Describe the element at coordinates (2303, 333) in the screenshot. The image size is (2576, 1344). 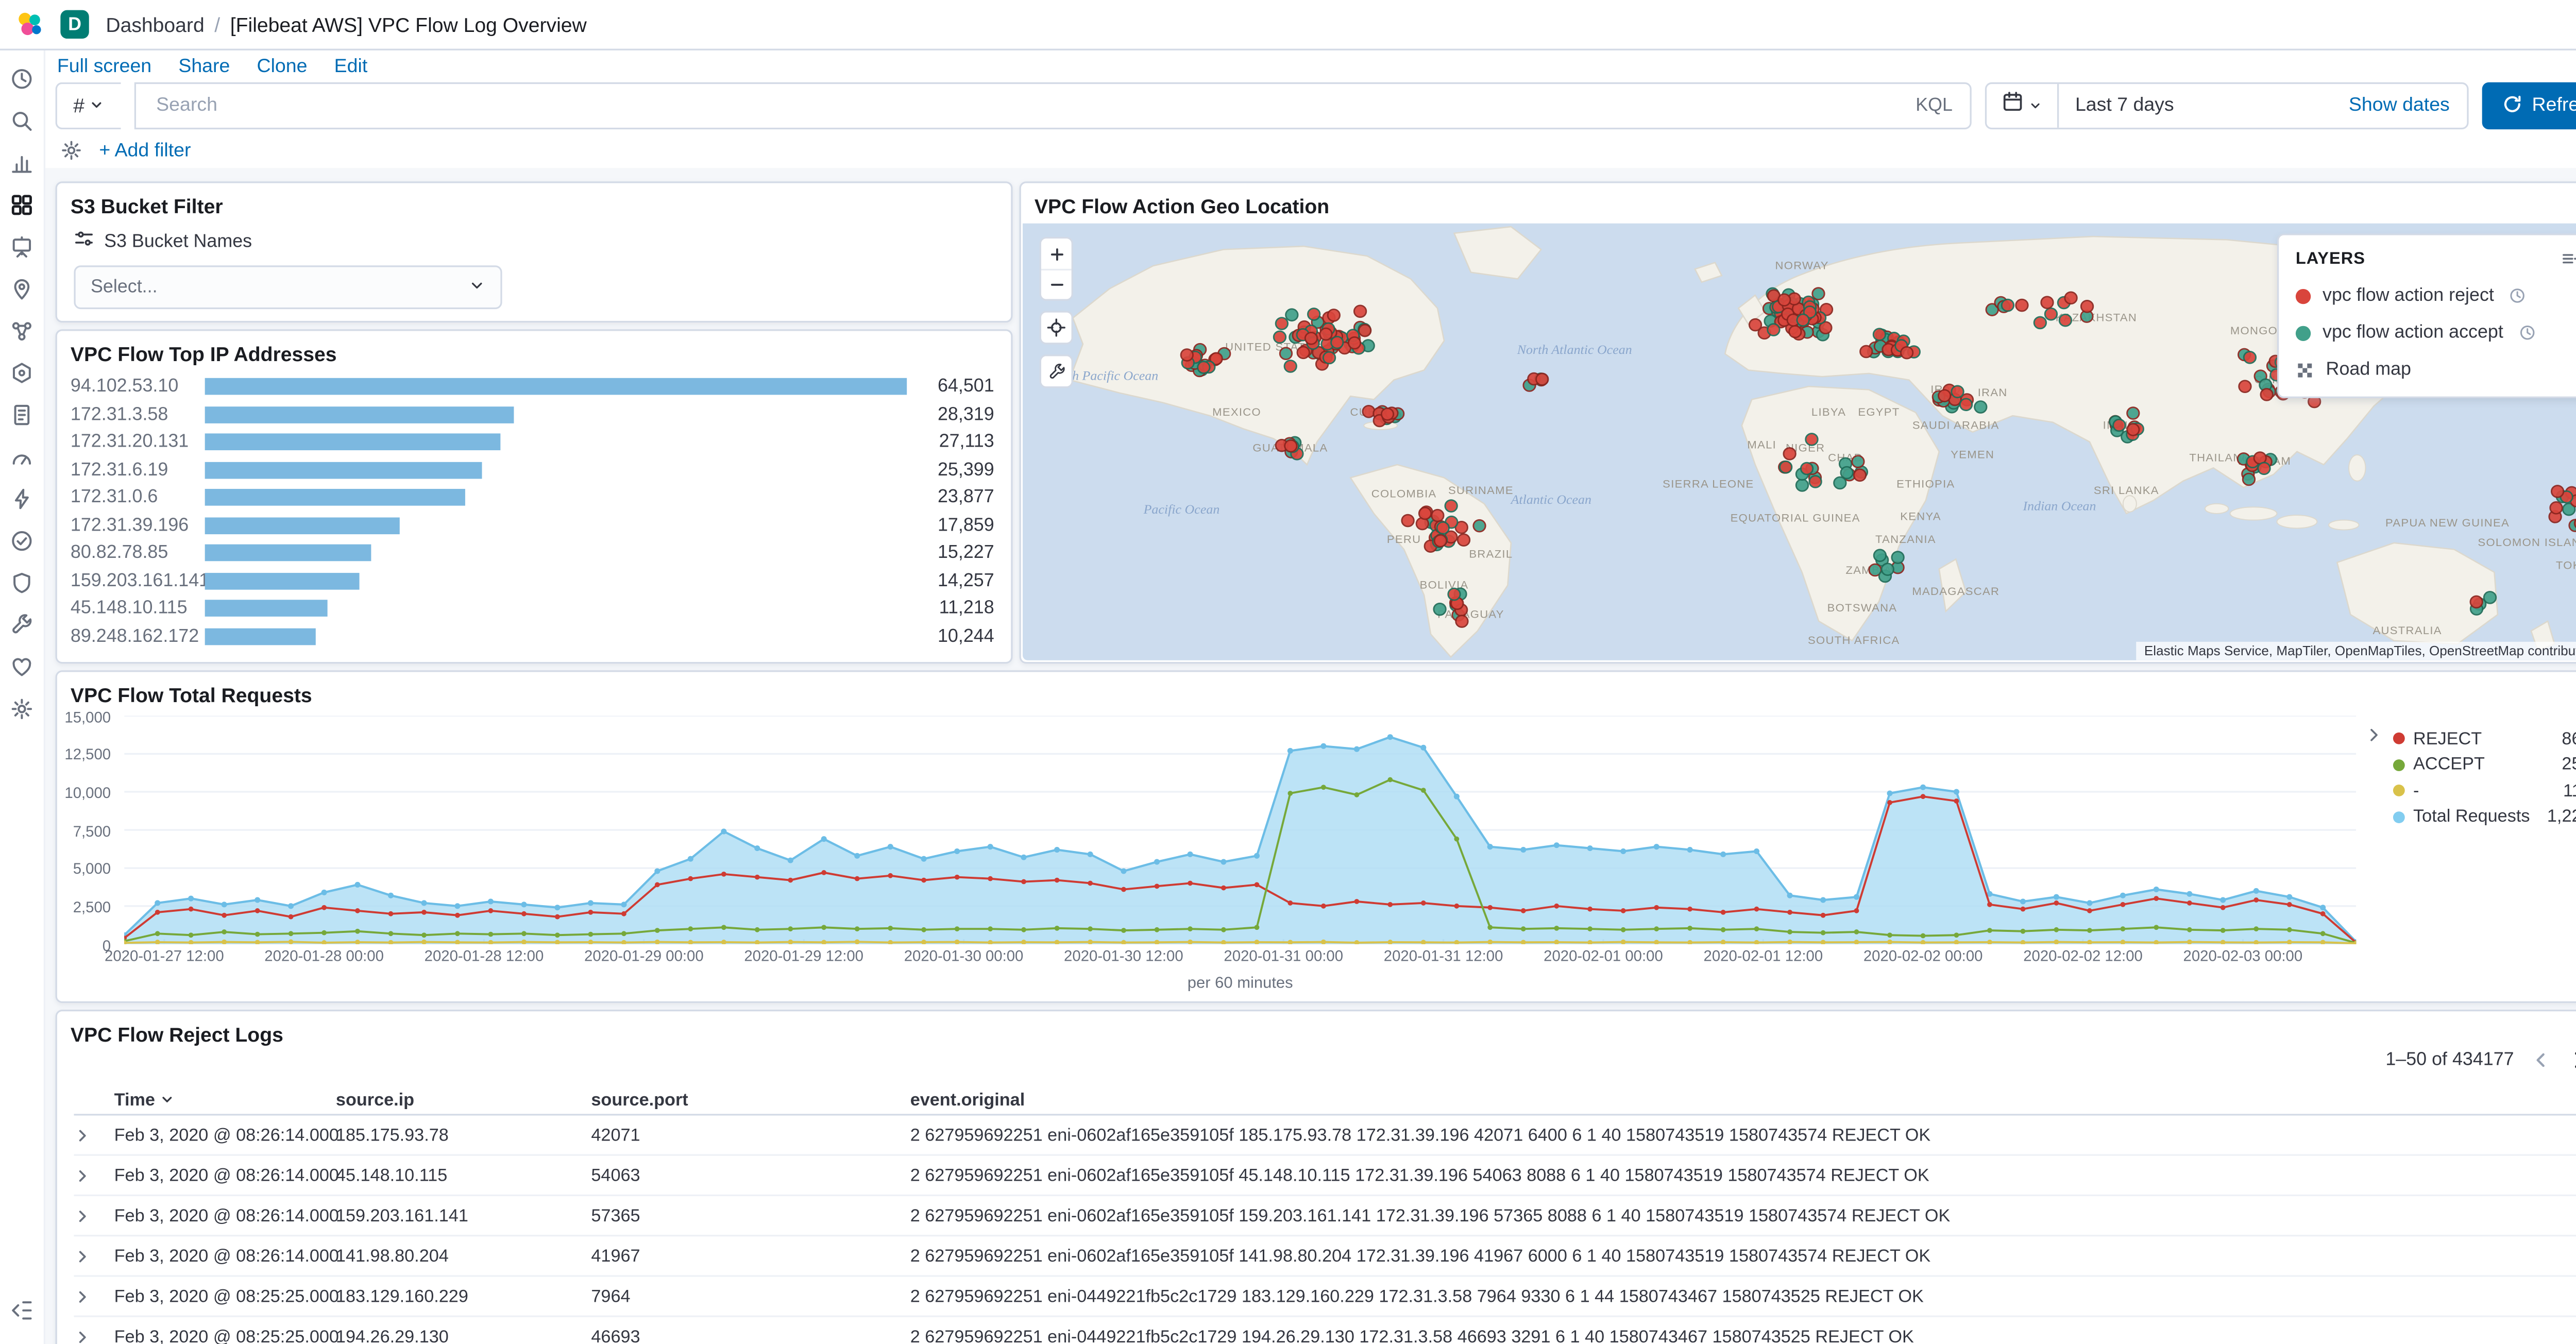
I see `layer-color-dot` at that location.